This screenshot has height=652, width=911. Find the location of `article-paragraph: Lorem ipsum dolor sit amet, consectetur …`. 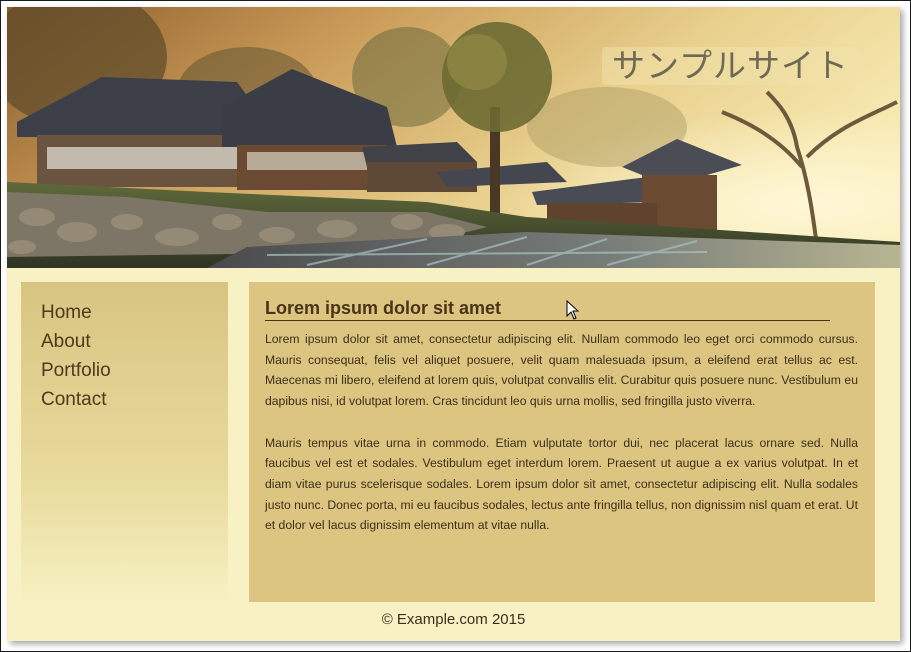

article-paragraph: Lorem ipsum dolor sit amet, consectetur … is located at coordinates (561, 370).